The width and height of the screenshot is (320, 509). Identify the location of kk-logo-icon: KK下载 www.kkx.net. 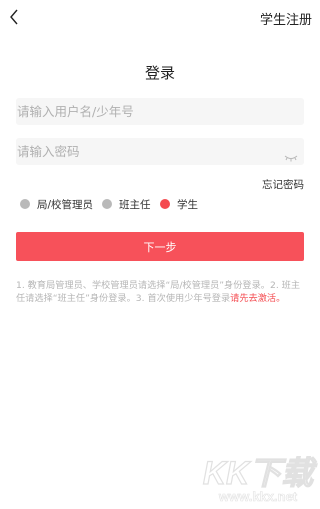
(260, 479).